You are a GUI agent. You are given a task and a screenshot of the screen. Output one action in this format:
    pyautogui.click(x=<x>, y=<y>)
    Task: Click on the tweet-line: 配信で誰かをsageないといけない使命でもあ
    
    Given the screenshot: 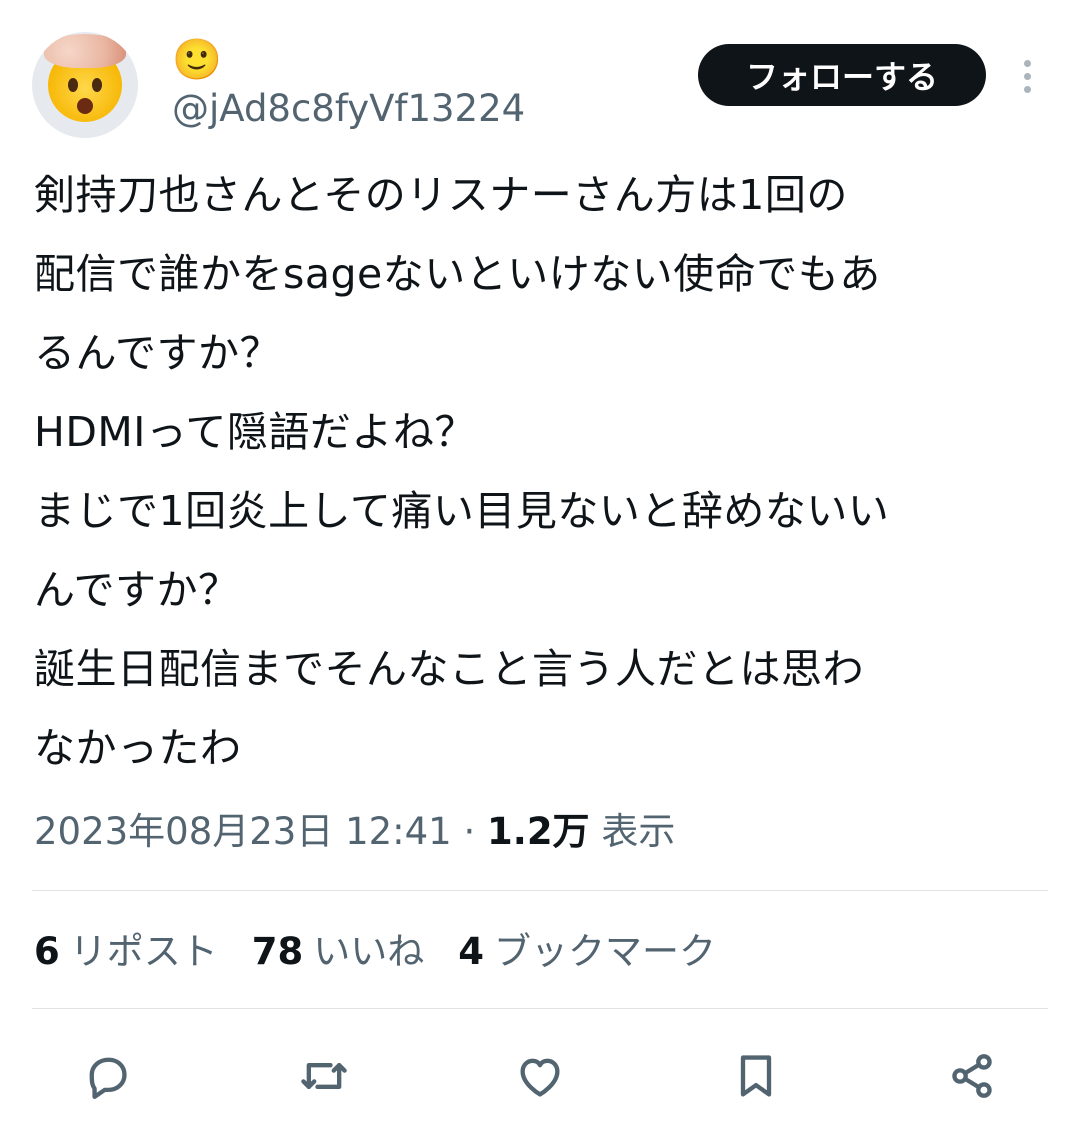 What is the action you would take?
    pyautogui.click(x=457, y=274)
    